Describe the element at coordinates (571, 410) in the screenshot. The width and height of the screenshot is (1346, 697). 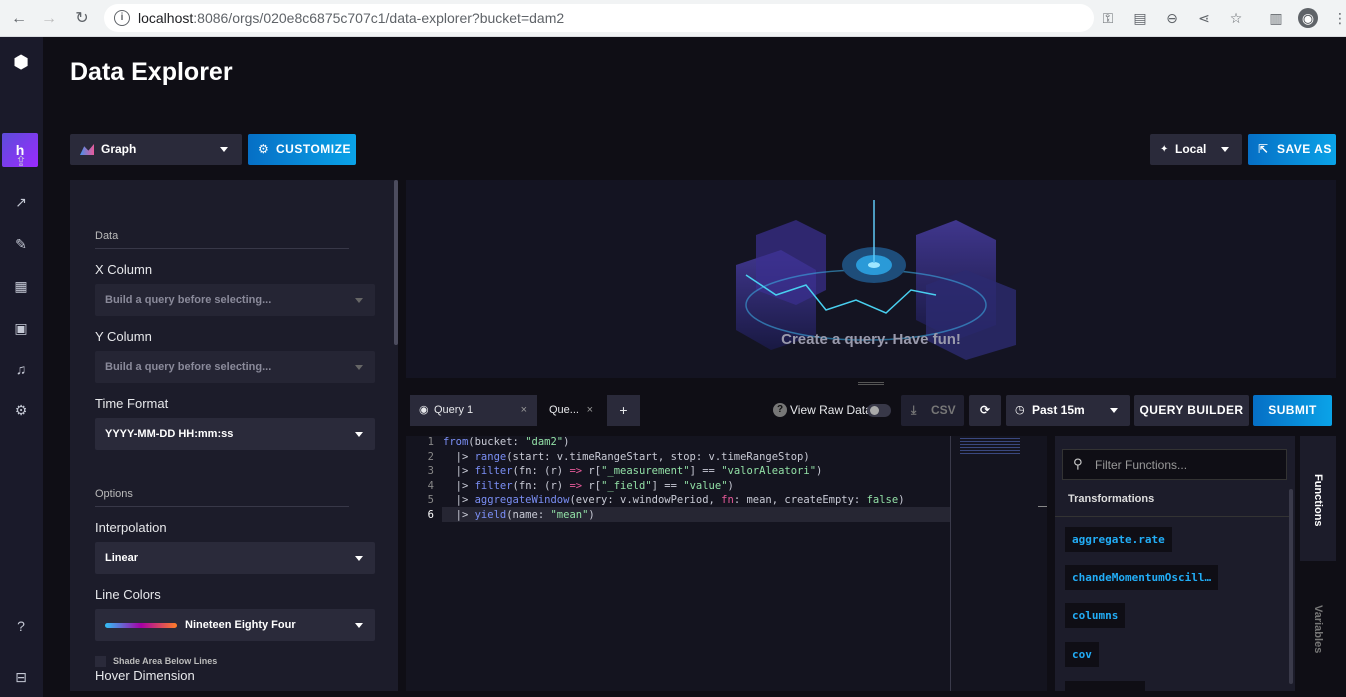
I see `tab-query-2: Que... ×` at that location.